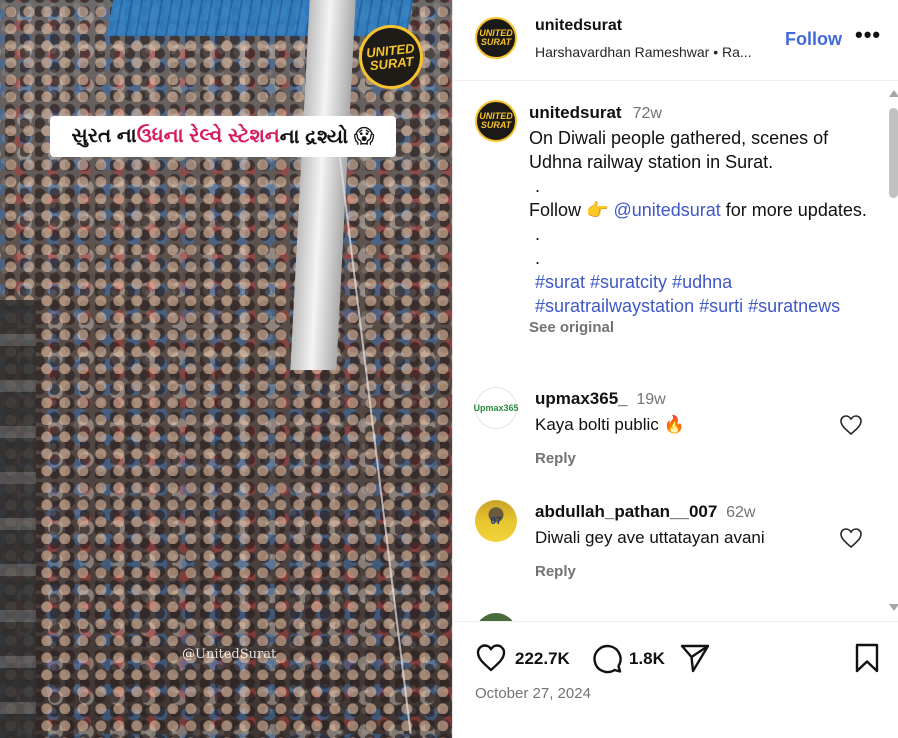 This screenshot has height=738, width=898. What do you see at coordinates (496, 42) in the screenshot?
I see `avatar-line2: SURAT` at bounding box center [496, 42].